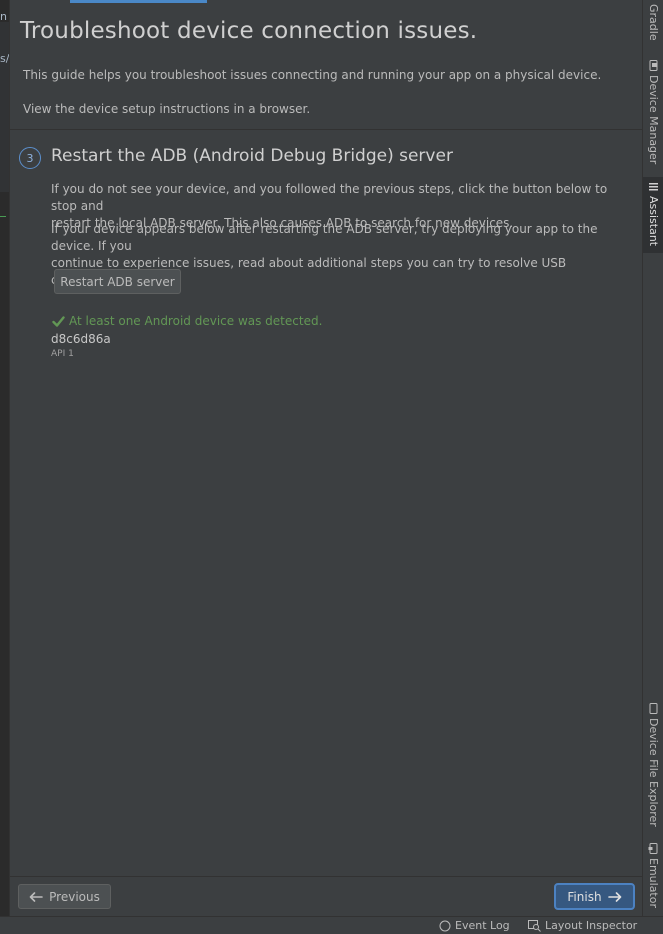 The height and width of the screenshot is (934, 663). What do you see at coordinates (249, 31) in the screenshot?
I see `page-title: Troubleshoot device connection issues.` at bounding box center [249, 31].